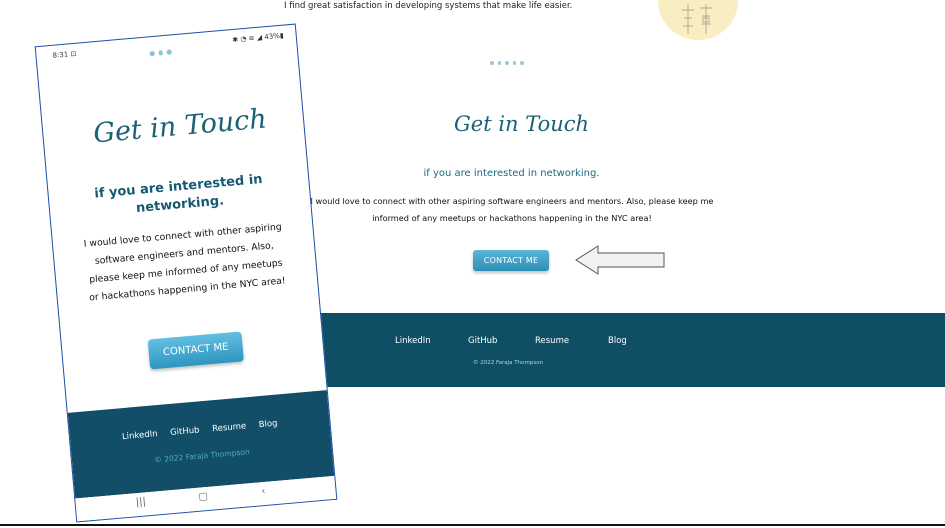 This screenshot has height=528, width=945. I want to click on decorative-sketch-image, so click(698, 20).